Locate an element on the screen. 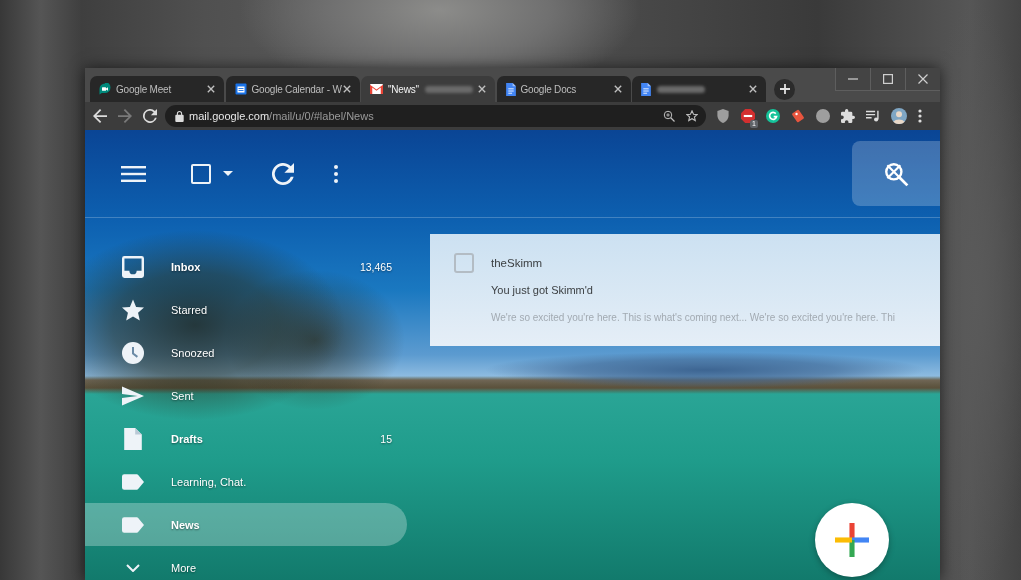 The image size is (1021, 580). circle-logo-icon is located at coordinates (773, 116).